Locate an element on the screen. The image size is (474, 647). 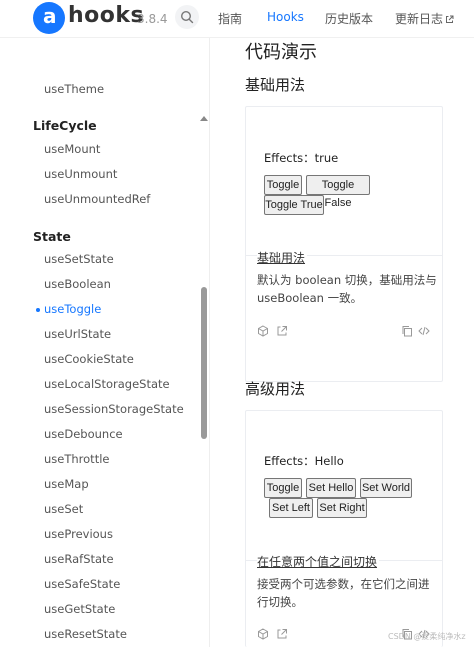
search-icon is located at coordinates (187, 17).